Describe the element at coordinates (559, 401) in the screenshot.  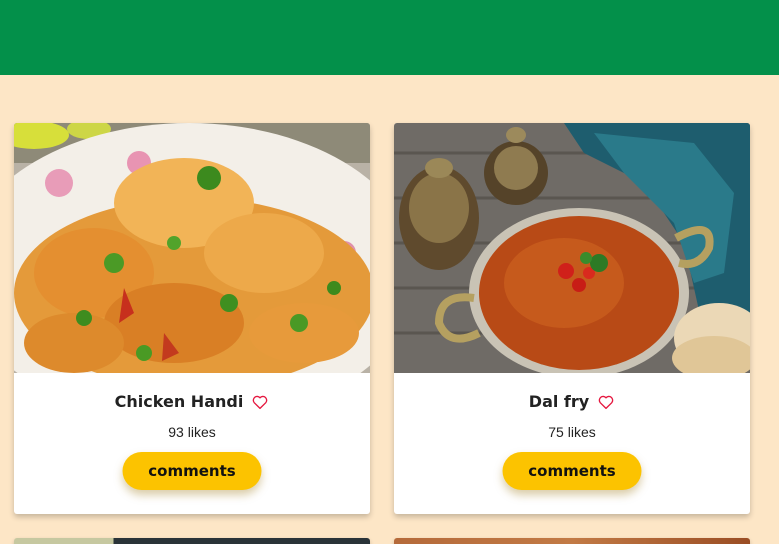
I see `recipe-title: Dal fry` at that location.